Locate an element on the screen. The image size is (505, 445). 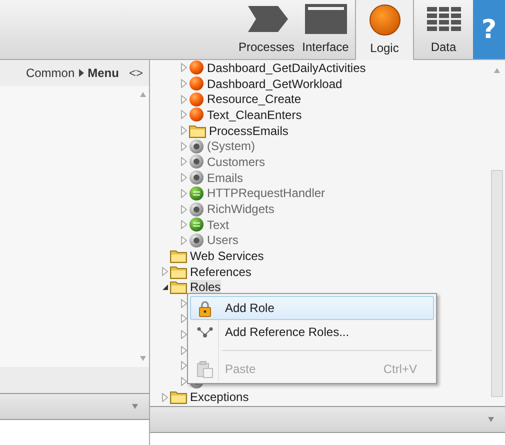
breadcrumb-item: Menu is located at coordinates (103, 73).